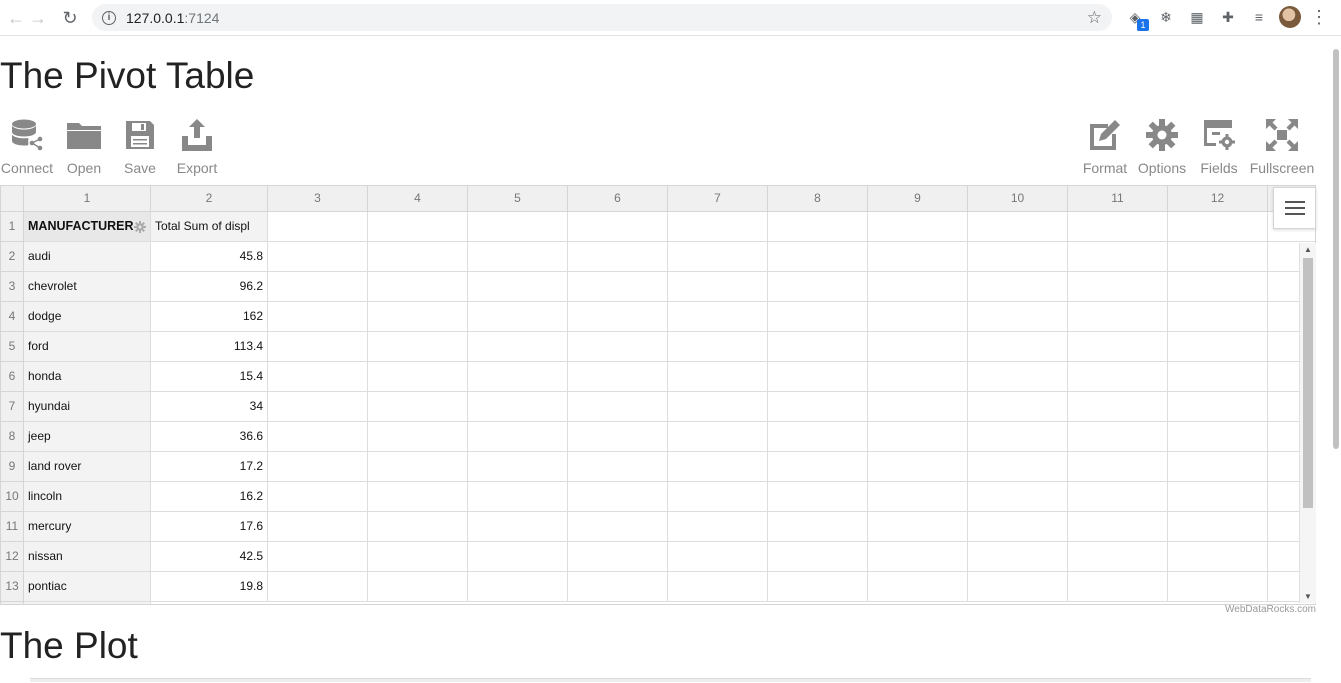 The image size is (1341, 683). I want to click on profile-avatar, so click(1290, 17).